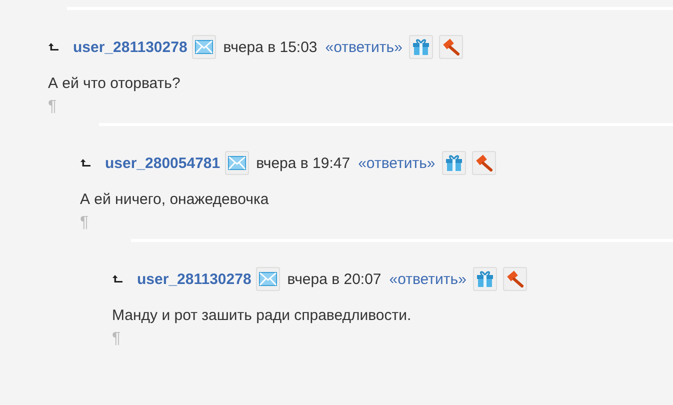 This screenshot has width=673, height=405. Describe the element at coordinates (175, 199) in the screenshot. I see `comment-text: А ей ничего, онажедевочка` at that location.